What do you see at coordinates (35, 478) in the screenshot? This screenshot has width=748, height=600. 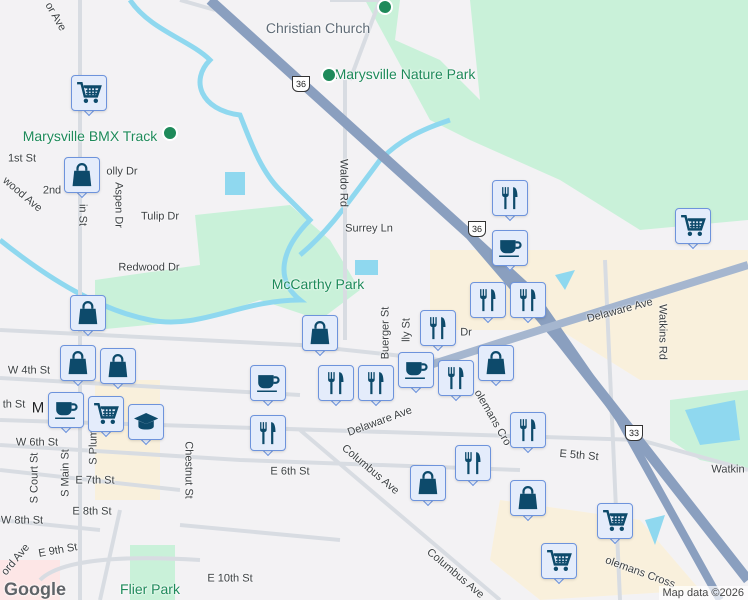 I see `street-label: S Court St` at bounding box center [35, 478].